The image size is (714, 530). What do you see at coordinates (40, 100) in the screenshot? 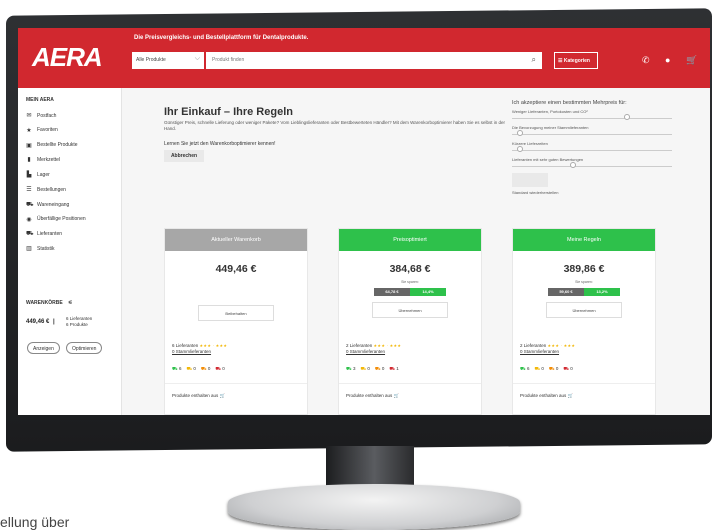
I see `sidebar-heading: MEIN AERA` at bounding box center [40, 100].